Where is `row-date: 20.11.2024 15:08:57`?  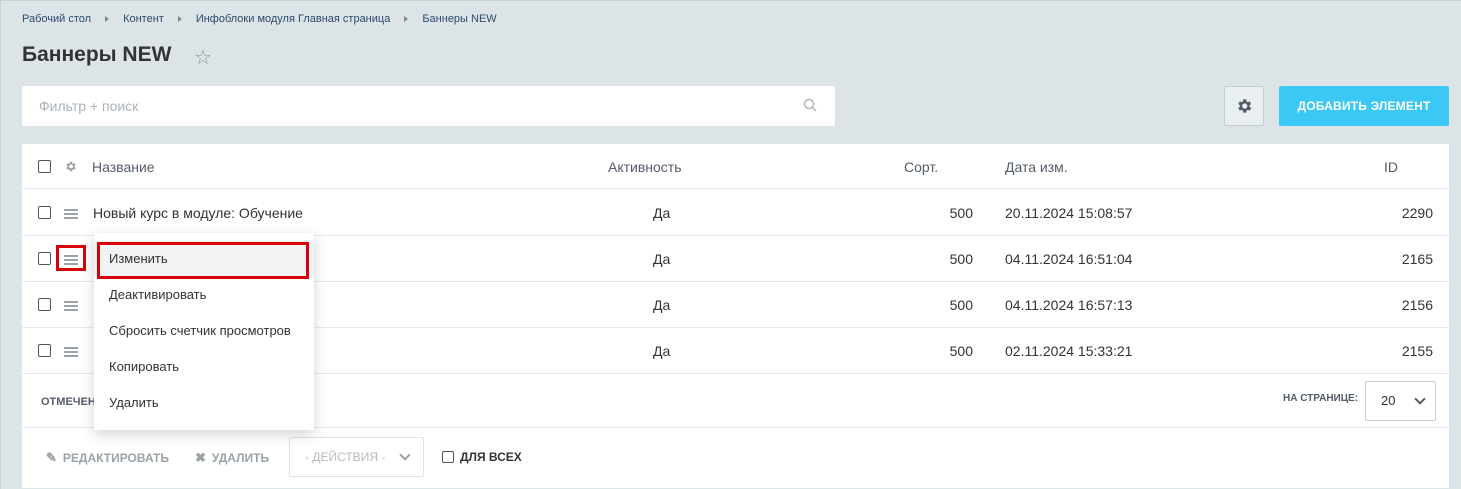
row-date: 20.11.2024 15:08:57 is located at coordinates (1069, 213).